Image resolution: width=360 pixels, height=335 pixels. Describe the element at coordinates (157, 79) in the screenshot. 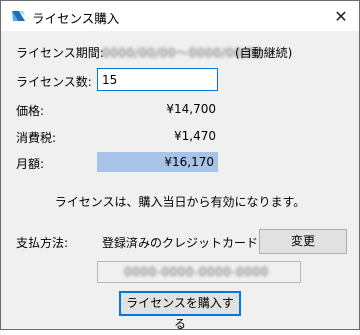

I see `license-quantity-input` at that location.